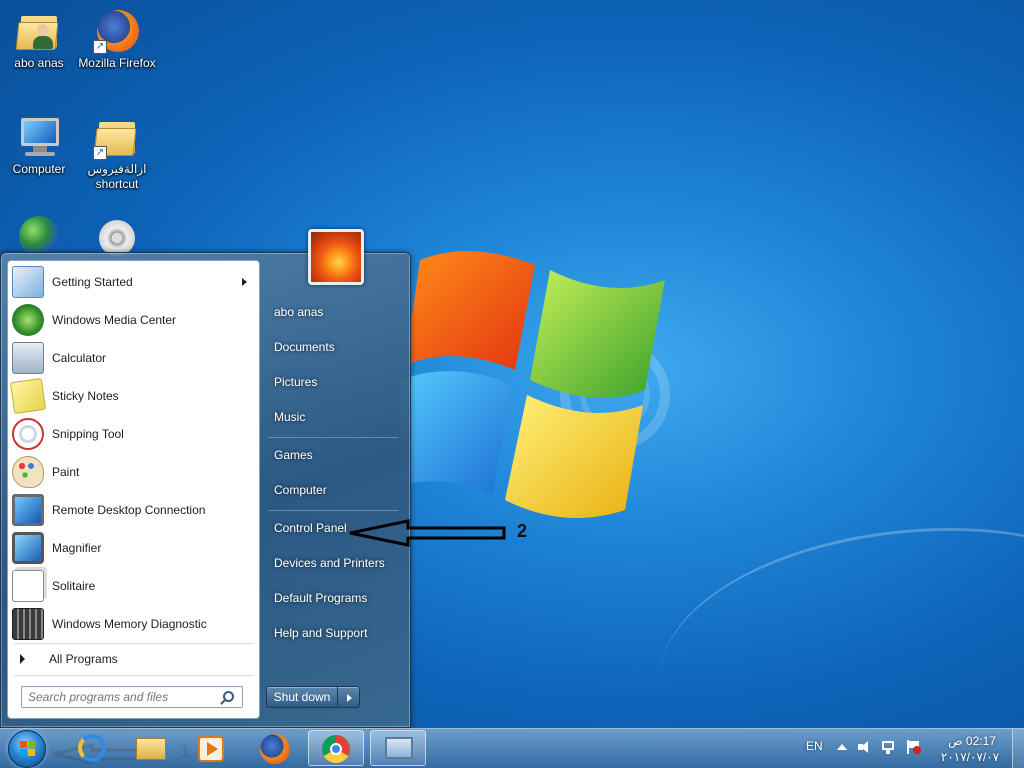  I want to click on firefox-icon, so click(275, 749).